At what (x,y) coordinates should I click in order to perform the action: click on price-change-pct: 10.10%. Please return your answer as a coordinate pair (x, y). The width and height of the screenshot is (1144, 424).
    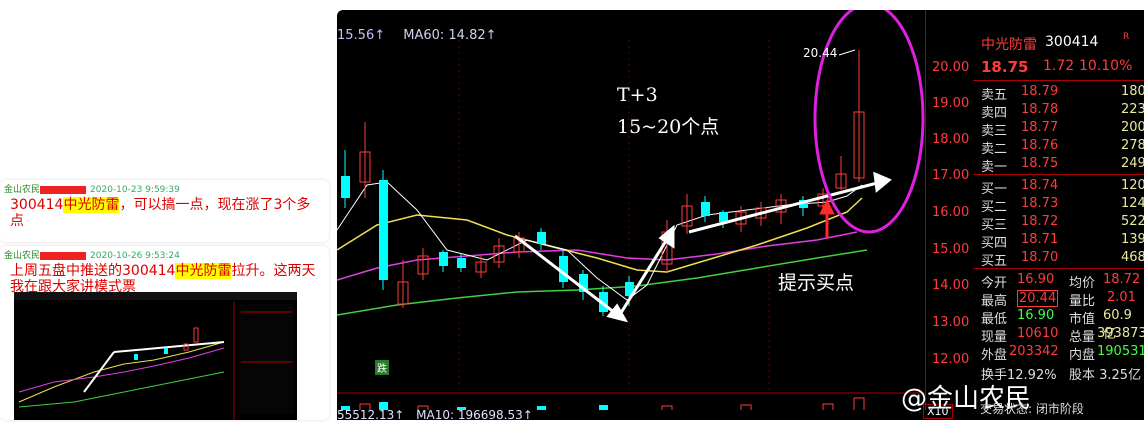
    Looking at the image, I should click on (1106, 66).